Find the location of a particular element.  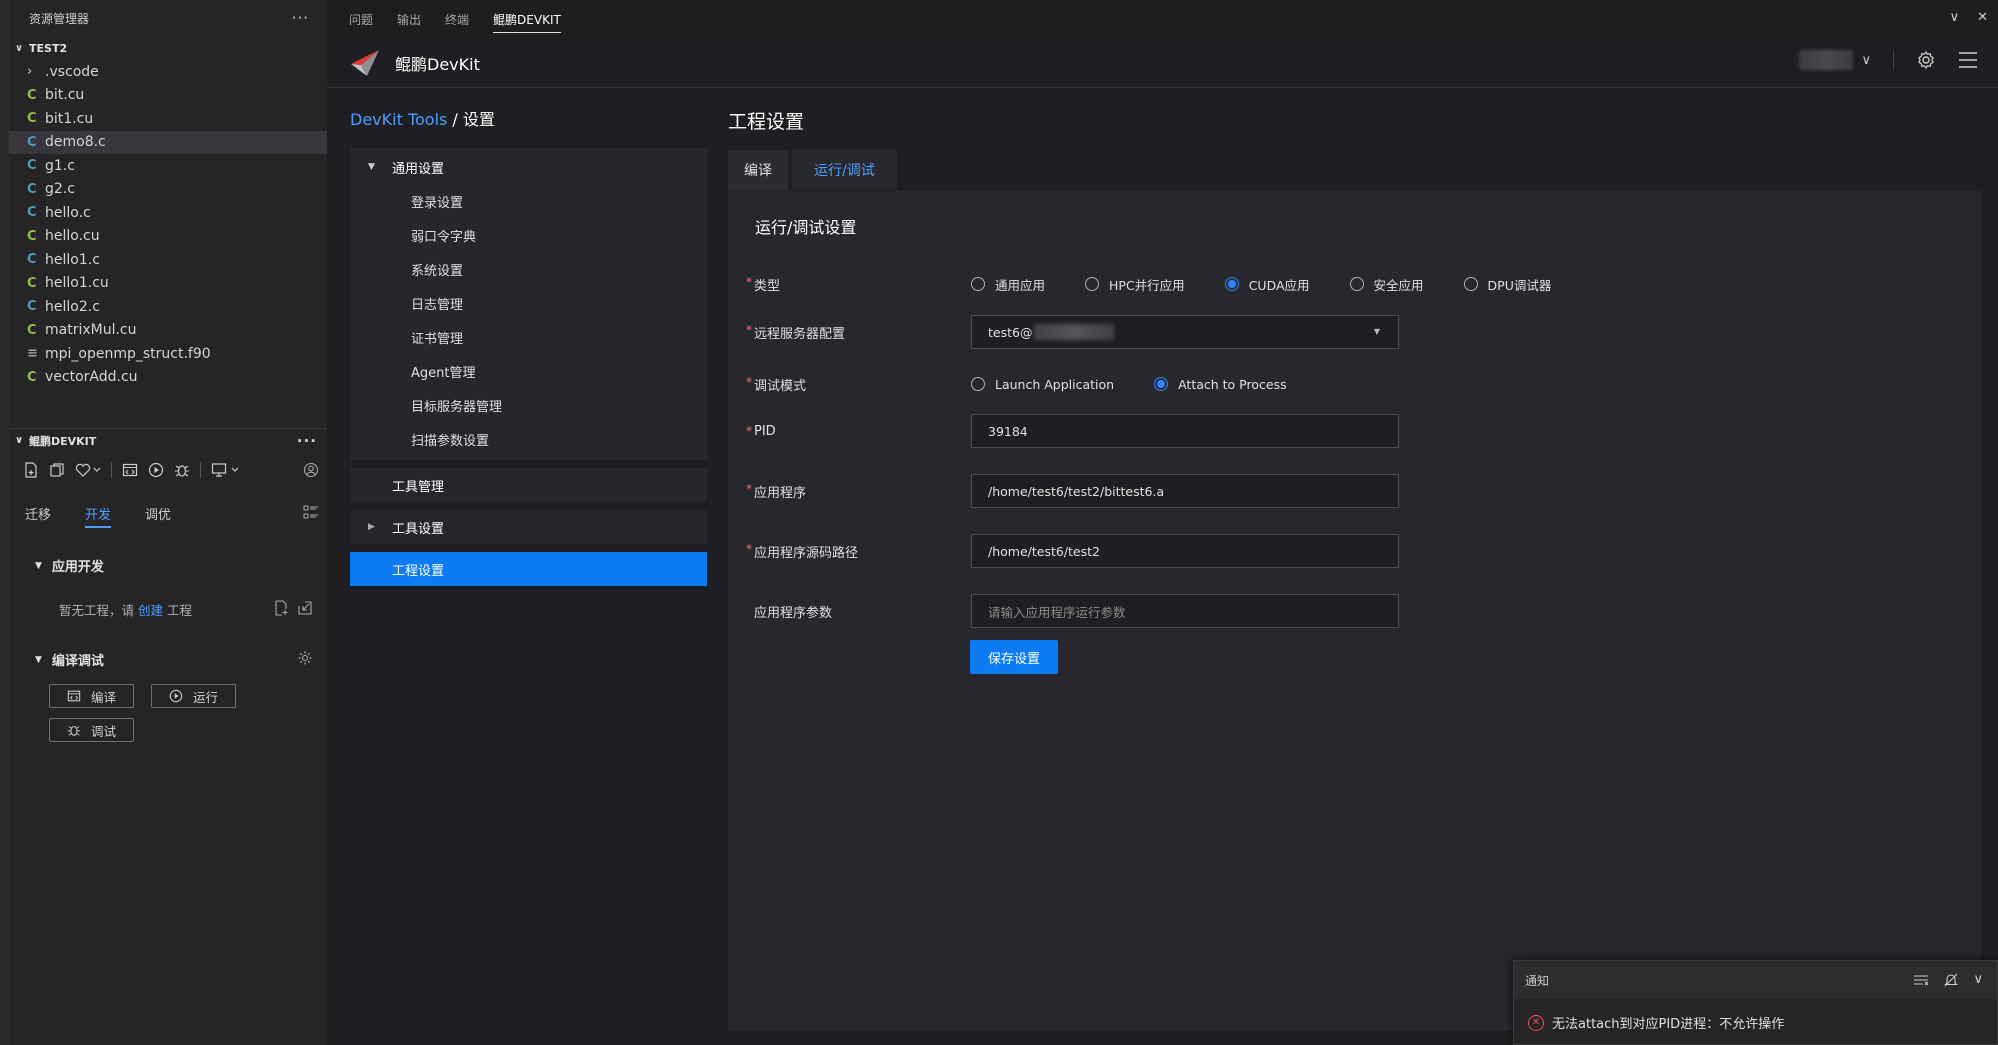

nav-settings-item: 扫描参数设置 is located at coordinates (528, 439).